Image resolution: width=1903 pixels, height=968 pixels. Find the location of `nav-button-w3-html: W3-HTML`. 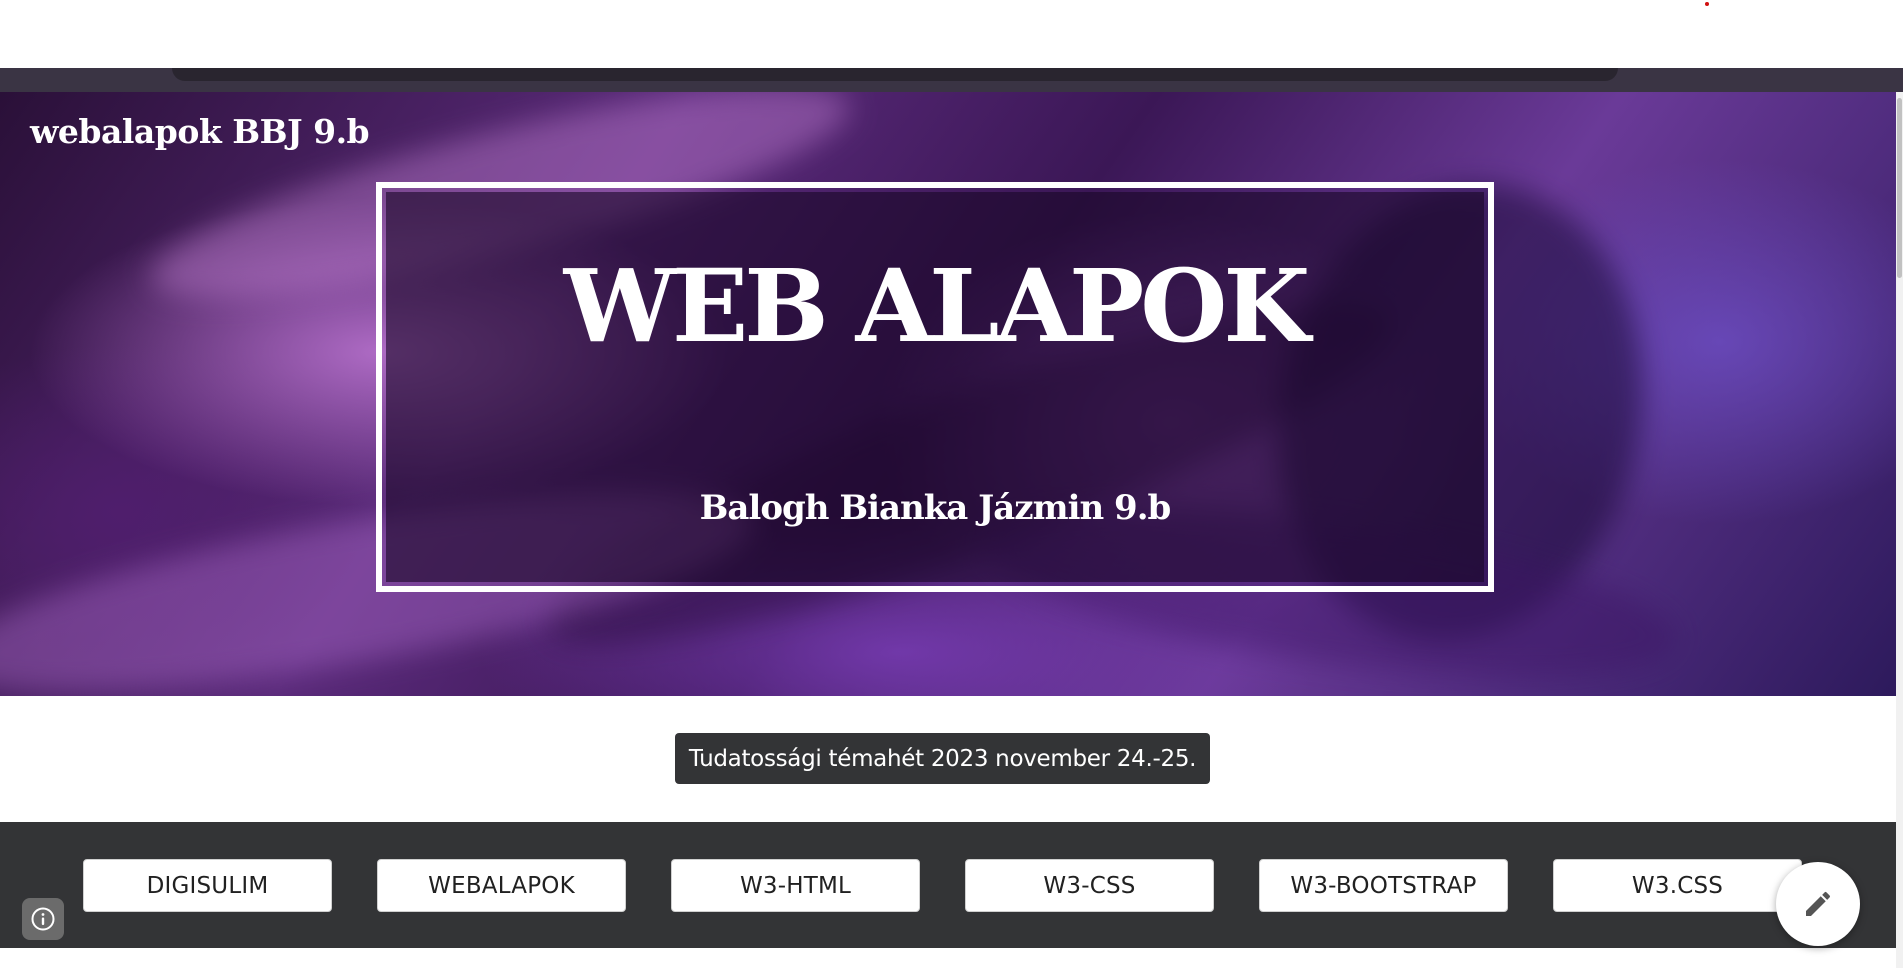

nav-button-w3-html: W3-HTML is located at coordinates (795, 885).